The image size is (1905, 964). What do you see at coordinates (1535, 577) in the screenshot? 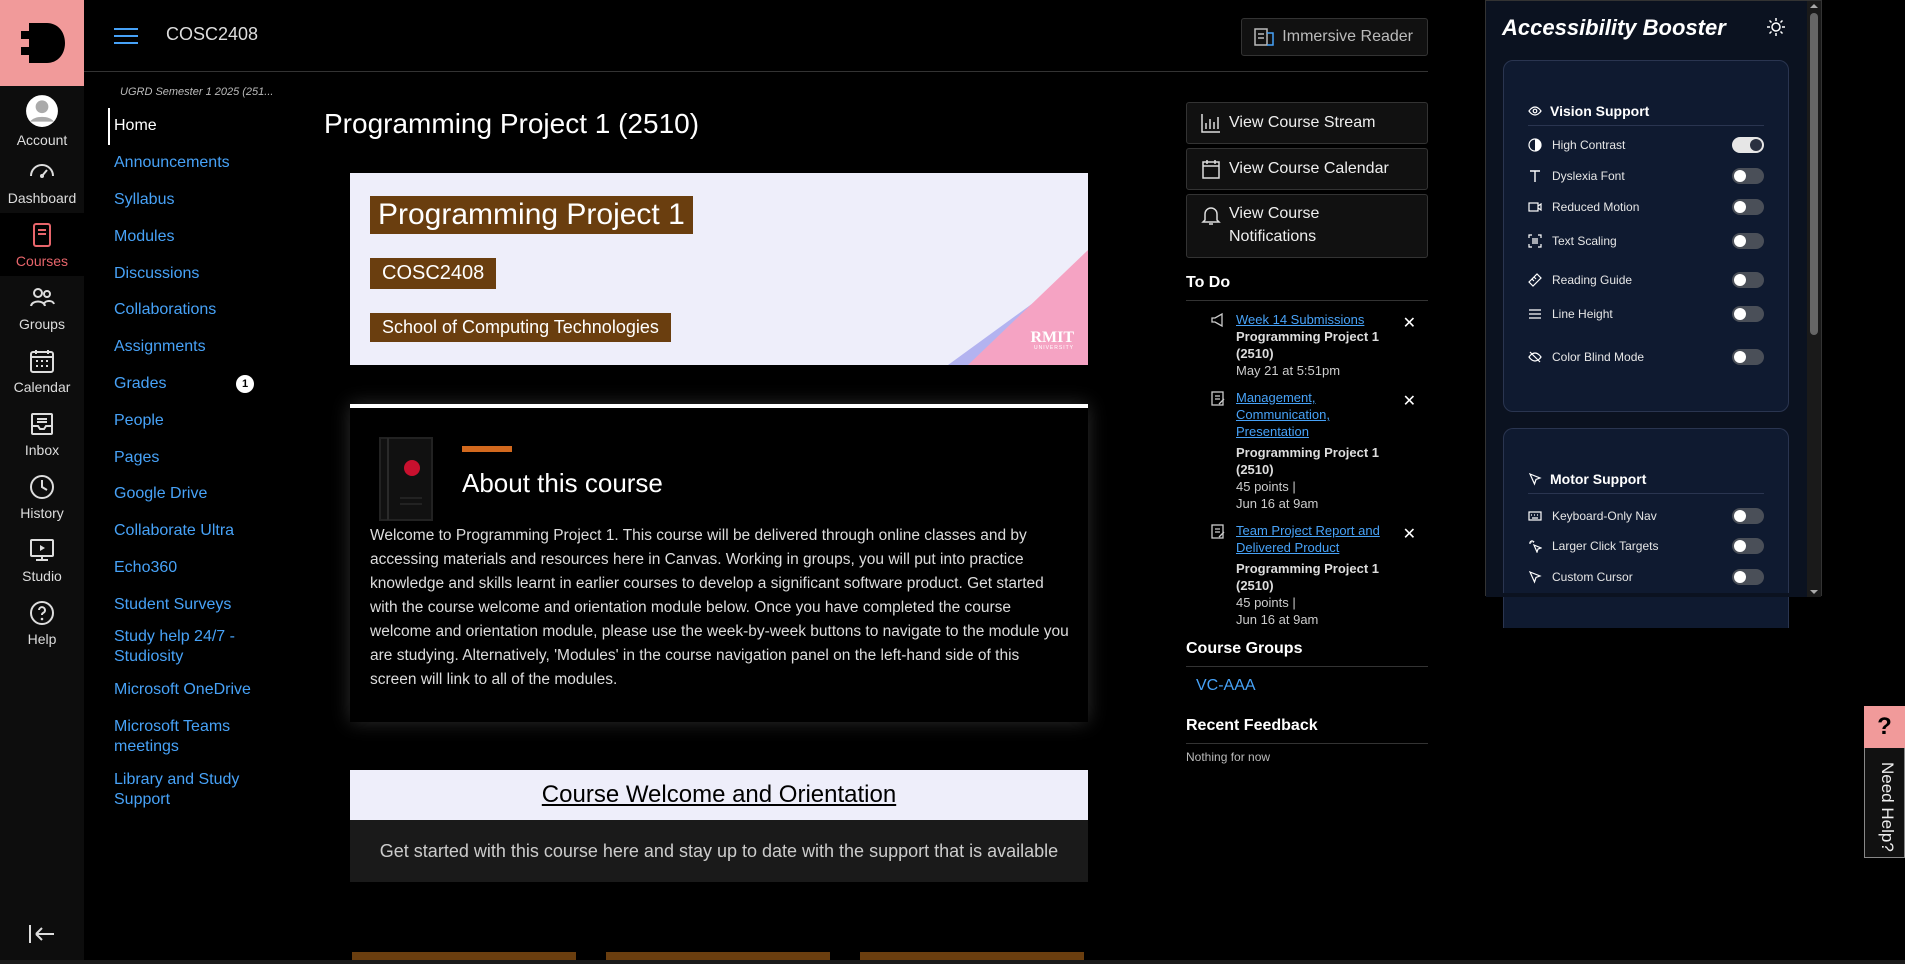
I see `cursor-icon` at bounding box center [1535, 577].